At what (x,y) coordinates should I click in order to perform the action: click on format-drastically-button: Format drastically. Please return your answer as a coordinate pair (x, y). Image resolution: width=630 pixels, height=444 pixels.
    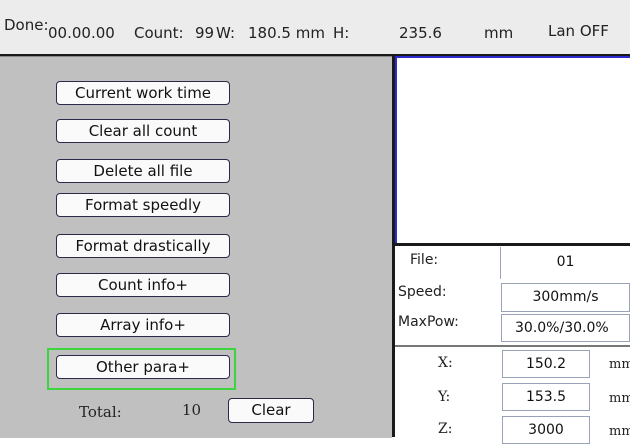
    Looking at the image, I should click on (143, 246).